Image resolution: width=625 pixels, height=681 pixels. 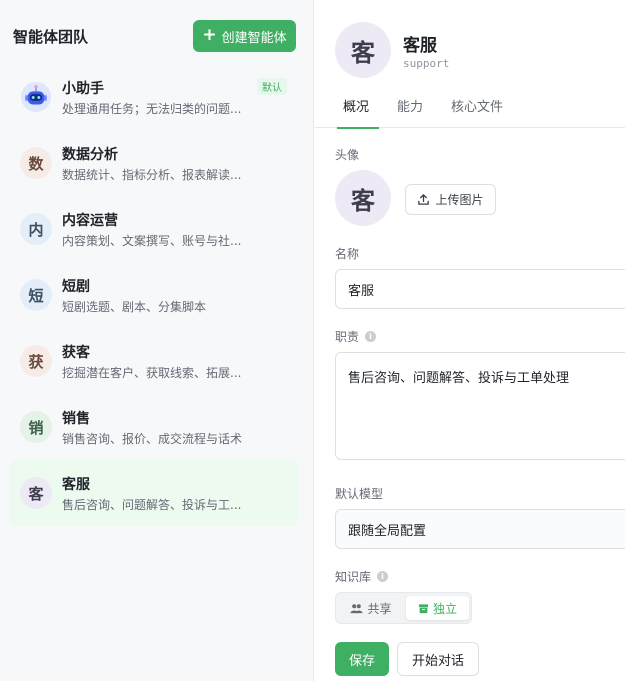 I want to click on agent-avatar-large: 客, so click(x=363, y=198).